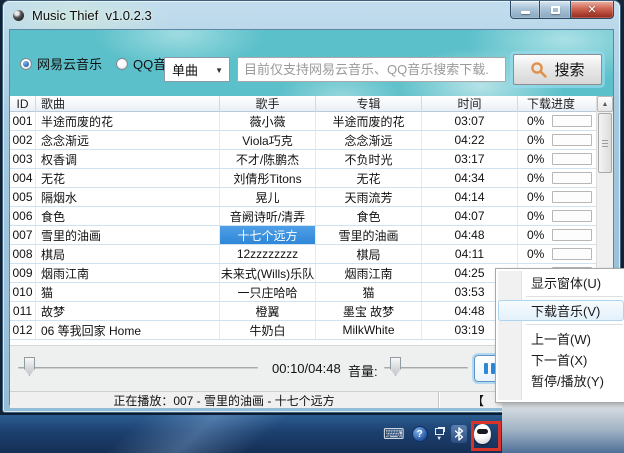  What do you see at coordinates (23, 311) in the screenshot?
I see `cell-id: 011` at bounding box center [23, 311].